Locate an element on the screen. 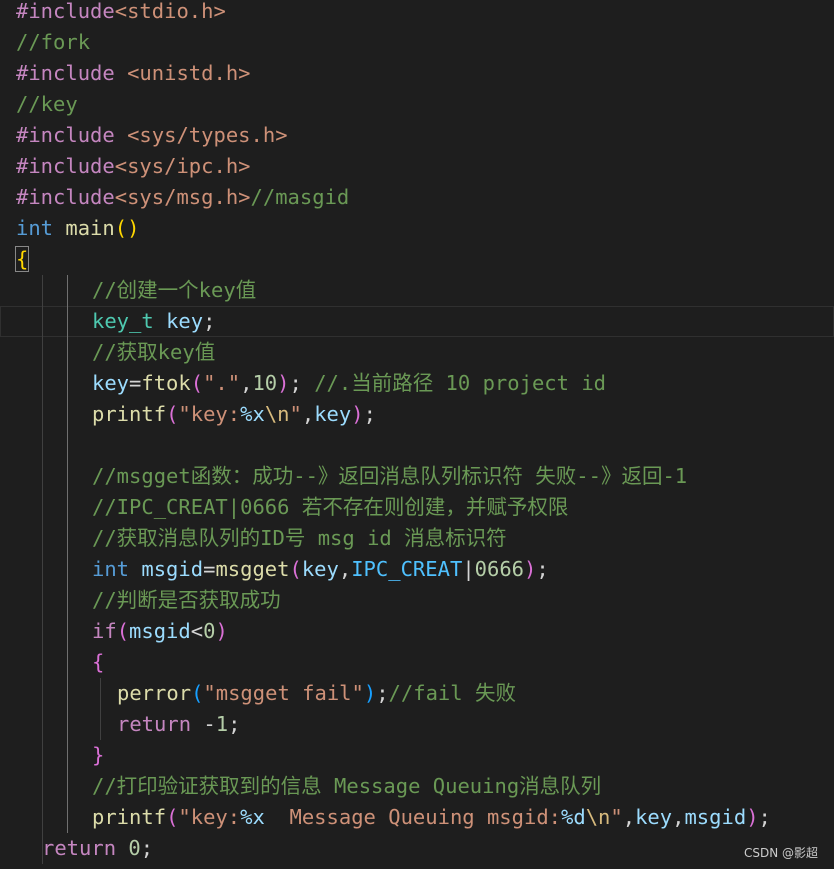  code-token: <stdio.h> is located at coordinates (170, 11).